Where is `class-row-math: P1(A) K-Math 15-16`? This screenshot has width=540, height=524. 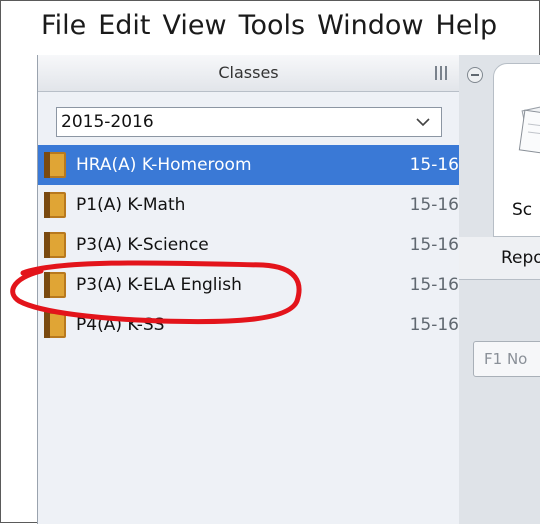
class-row-math: P1(A) K-Math 15-16 is located at coordinates (248, 205).